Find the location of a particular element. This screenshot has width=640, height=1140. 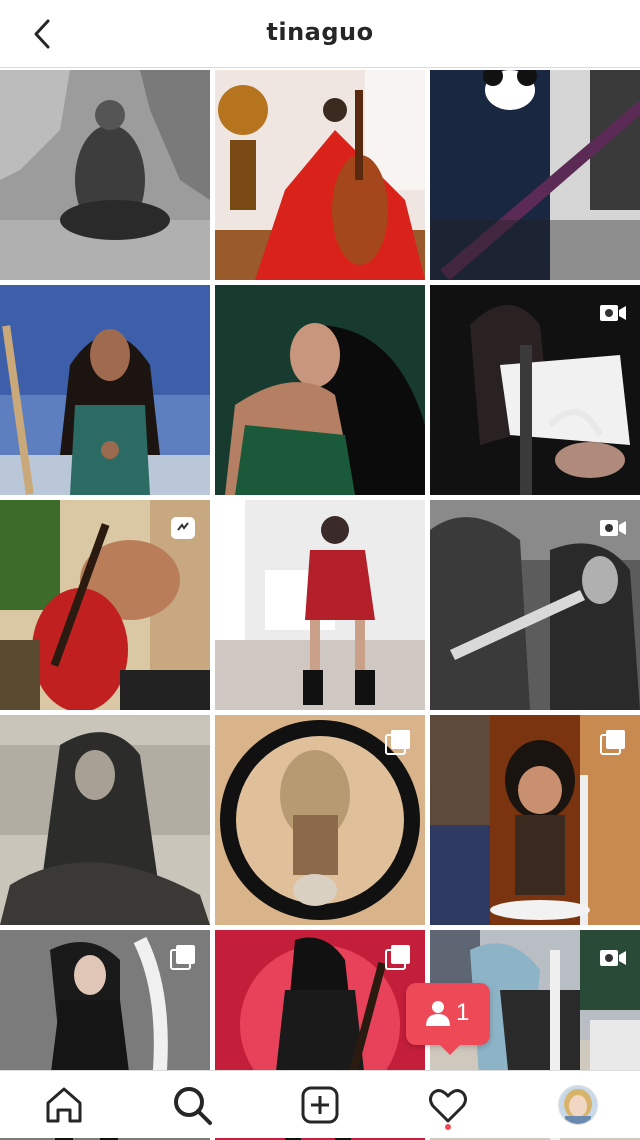

search-icon is located at coordinates (193, 1106).